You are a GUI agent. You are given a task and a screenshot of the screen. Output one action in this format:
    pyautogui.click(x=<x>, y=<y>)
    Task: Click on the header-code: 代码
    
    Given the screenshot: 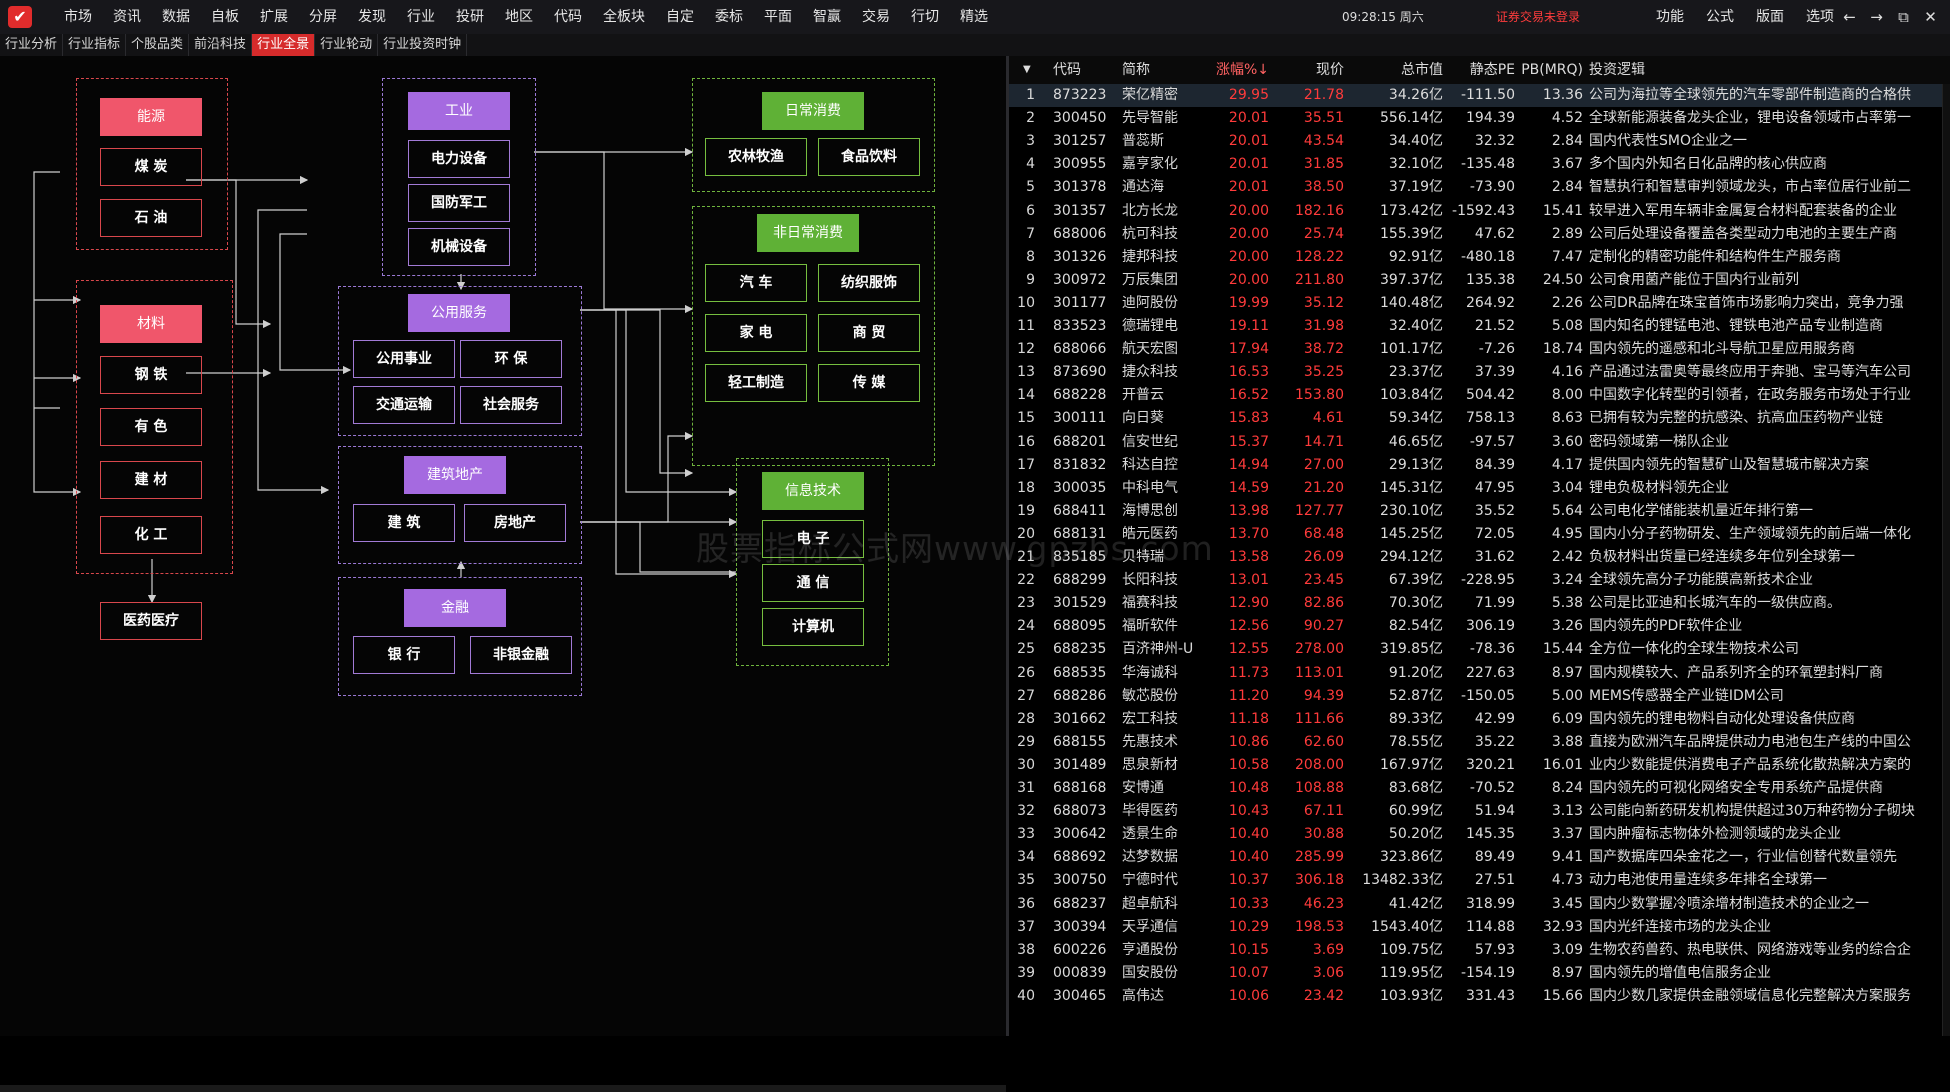 What is the action you would take?
    pyautogui.click(x=1067, y=70)
    